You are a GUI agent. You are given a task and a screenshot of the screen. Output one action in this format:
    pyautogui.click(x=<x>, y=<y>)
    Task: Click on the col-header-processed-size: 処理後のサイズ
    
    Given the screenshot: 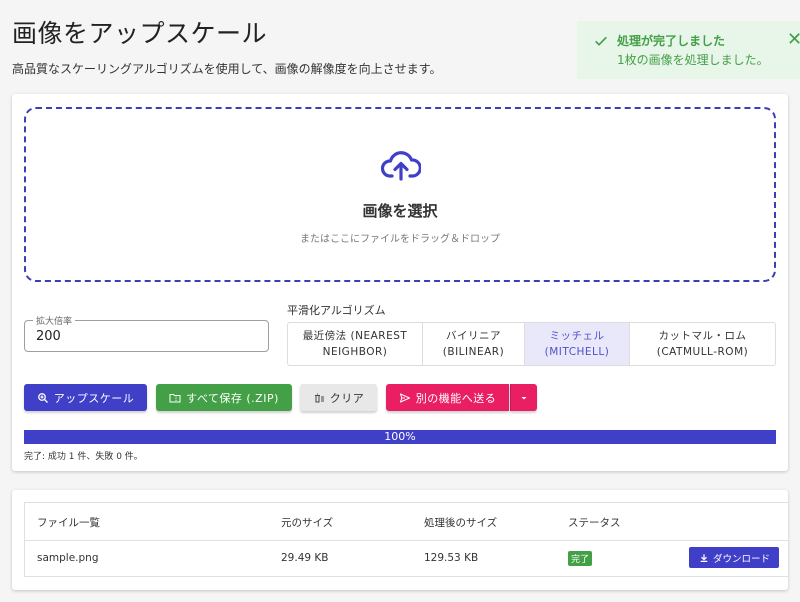 What is the action you would take?
    pyautogui.click(x=461, y=523)
    